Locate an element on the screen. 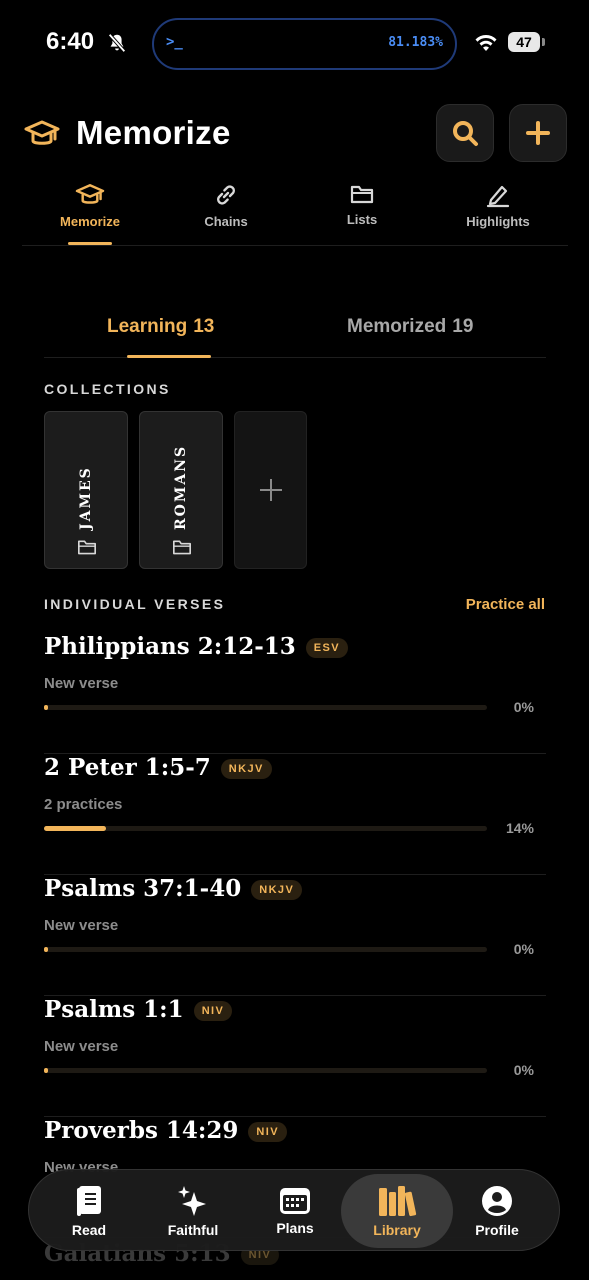 This screenshot has width=589, height=1280. pen-icon is located at coordinates (498, 196).